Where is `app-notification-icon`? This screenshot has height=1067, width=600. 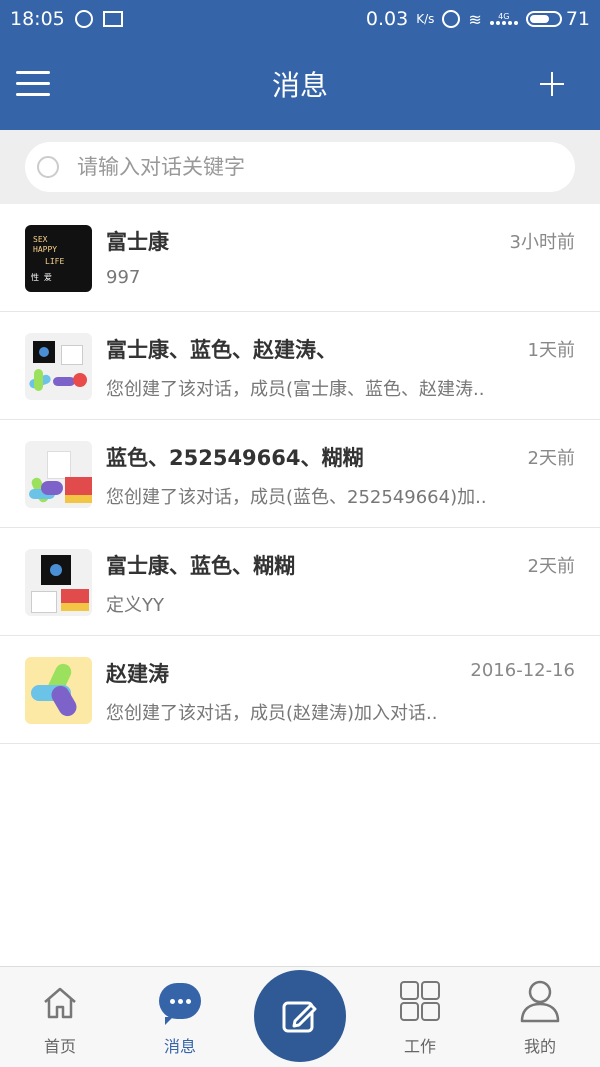 app-notification-icon is located at coordinates (83, 19).